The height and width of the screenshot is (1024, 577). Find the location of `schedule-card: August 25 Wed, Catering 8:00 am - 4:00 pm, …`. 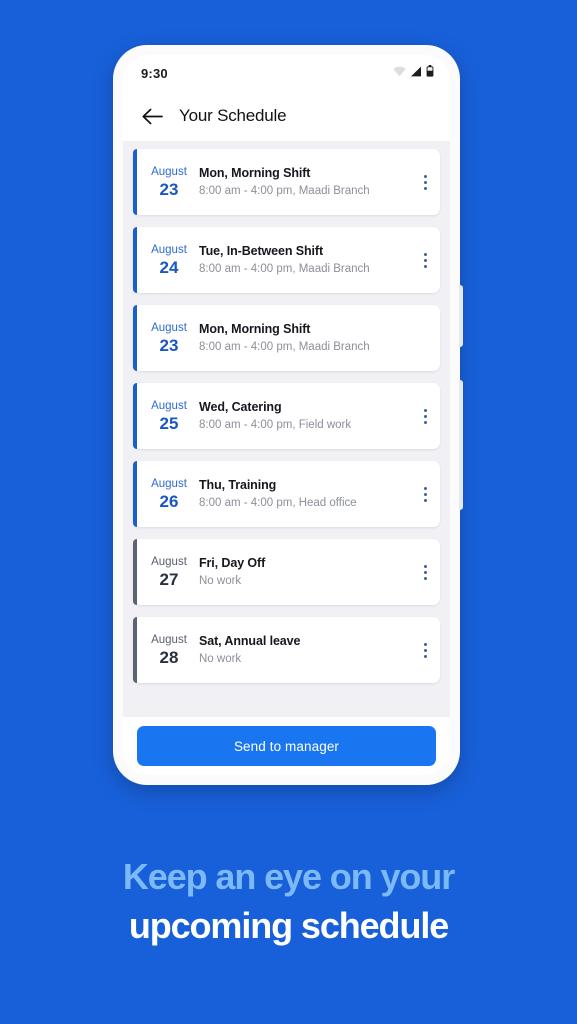

schedule-card: August 25 Wed, Catering 8:00 am - 4:00 pm, … is located at coordinates (286, 416).